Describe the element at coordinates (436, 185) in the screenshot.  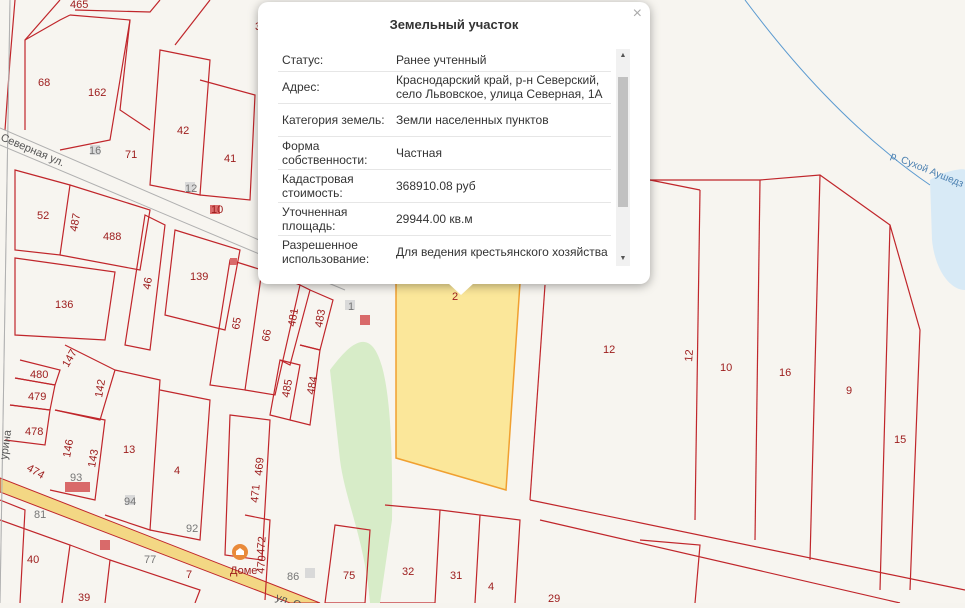
I see `attr-value-cadastral-value: 368910.08 руб` at that location.